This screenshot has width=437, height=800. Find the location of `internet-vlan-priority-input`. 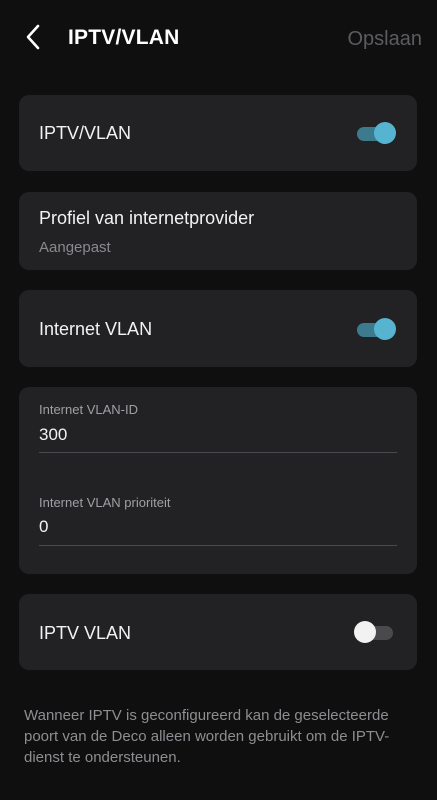

internet-vlan-priority-input is located at coordinates (218, 527).